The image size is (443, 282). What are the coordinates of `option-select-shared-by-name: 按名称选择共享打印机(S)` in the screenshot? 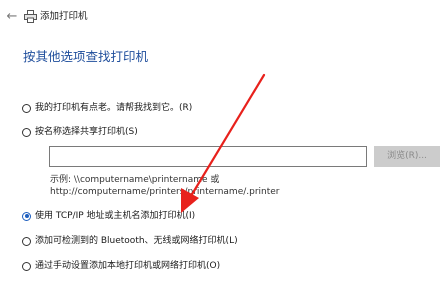 It's located at (80, 132).